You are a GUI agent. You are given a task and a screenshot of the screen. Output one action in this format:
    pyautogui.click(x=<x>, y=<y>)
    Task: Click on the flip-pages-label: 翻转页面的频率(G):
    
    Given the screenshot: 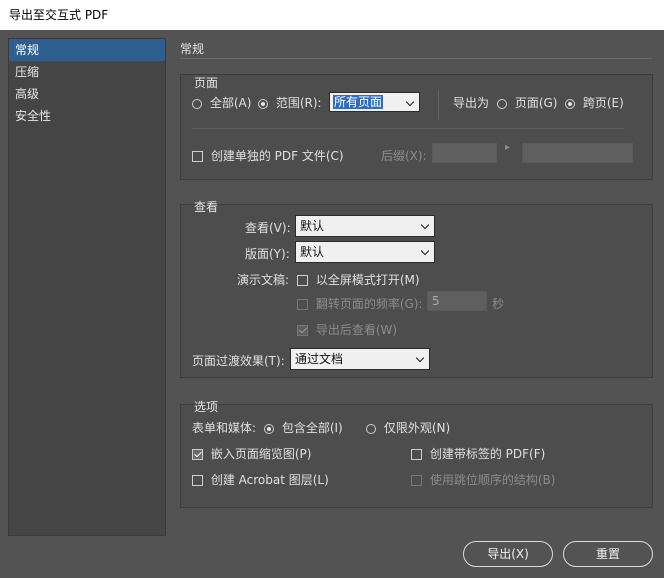 What is the action you would take?
    pyautogui.click(x=369, y=304)
    